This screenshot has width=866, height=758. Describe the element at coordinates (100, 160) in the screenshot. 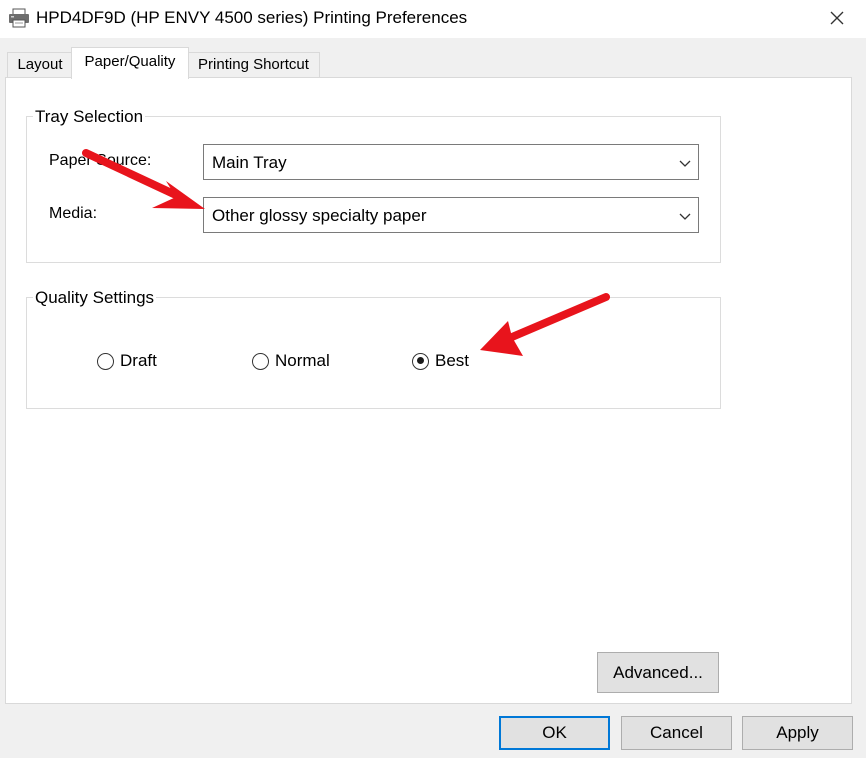

I see `paper-source-label: Paper Source:` at that location.